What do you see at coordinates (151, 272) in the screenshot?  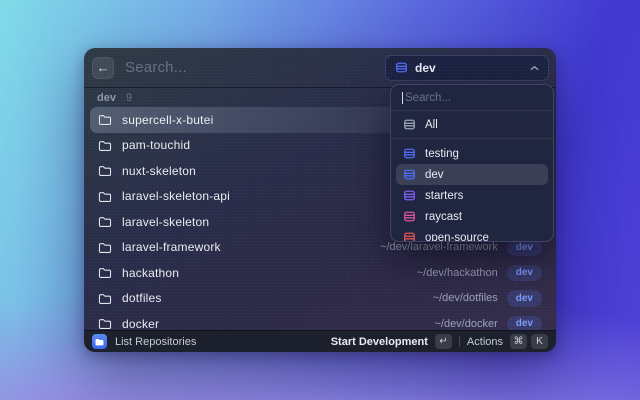 I see `repo-name: hackathon` at bounding box center [151, 272].